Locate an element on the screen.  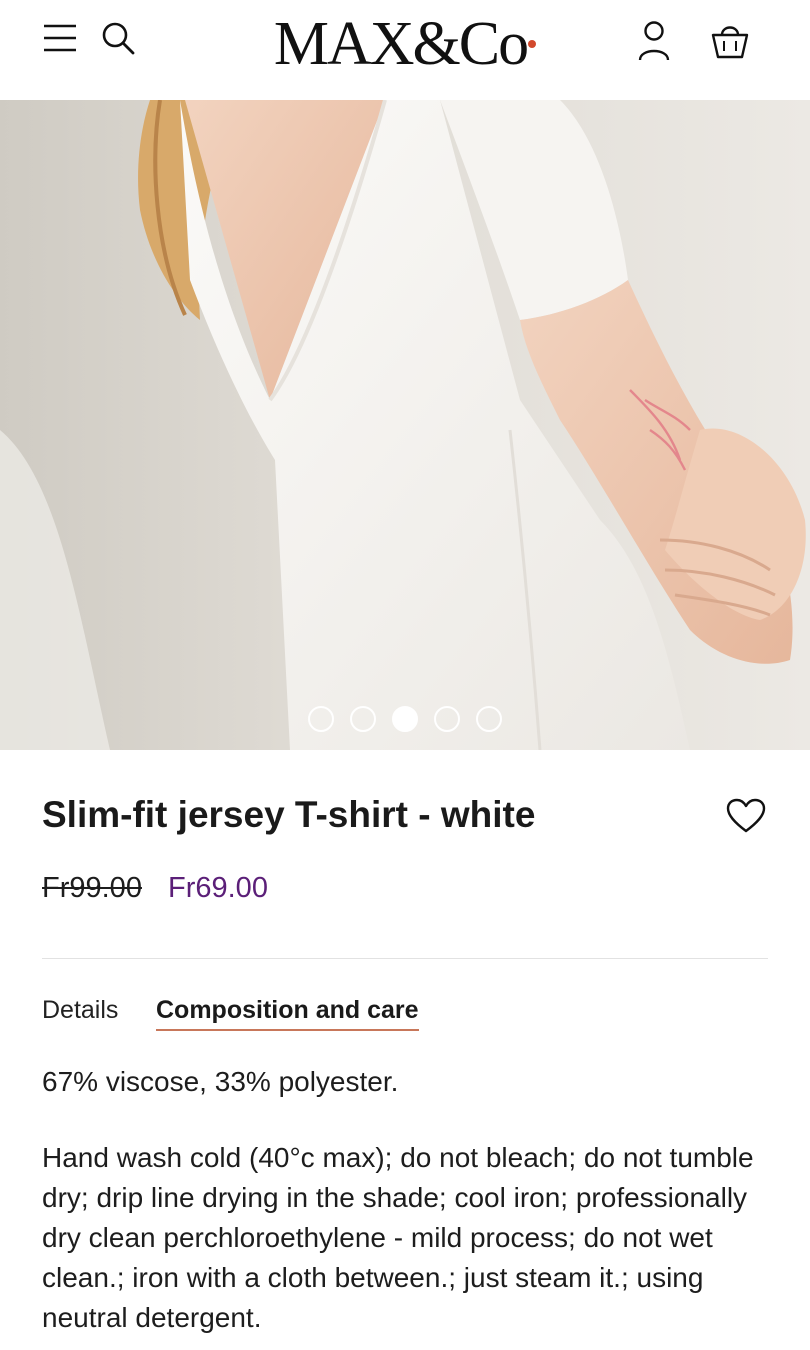
heart-icon is located at coordinates (746, 815).